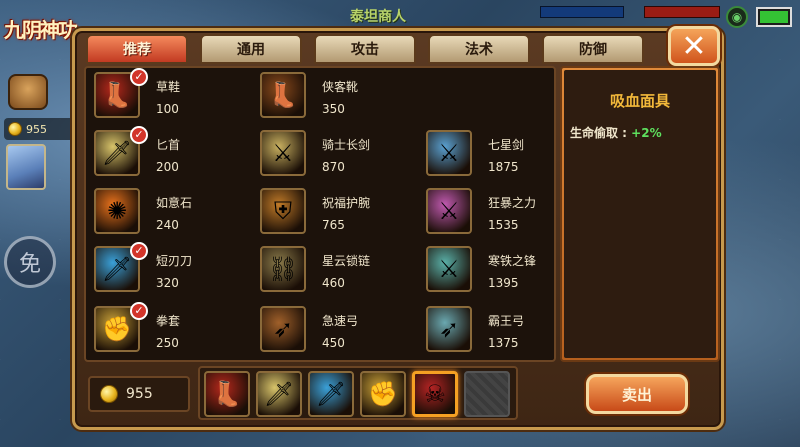  Describe the element at coordinates (490, 272) in the screenshot. I see `shop-item: ⚔ 寒铁之锋 1395` at that location.